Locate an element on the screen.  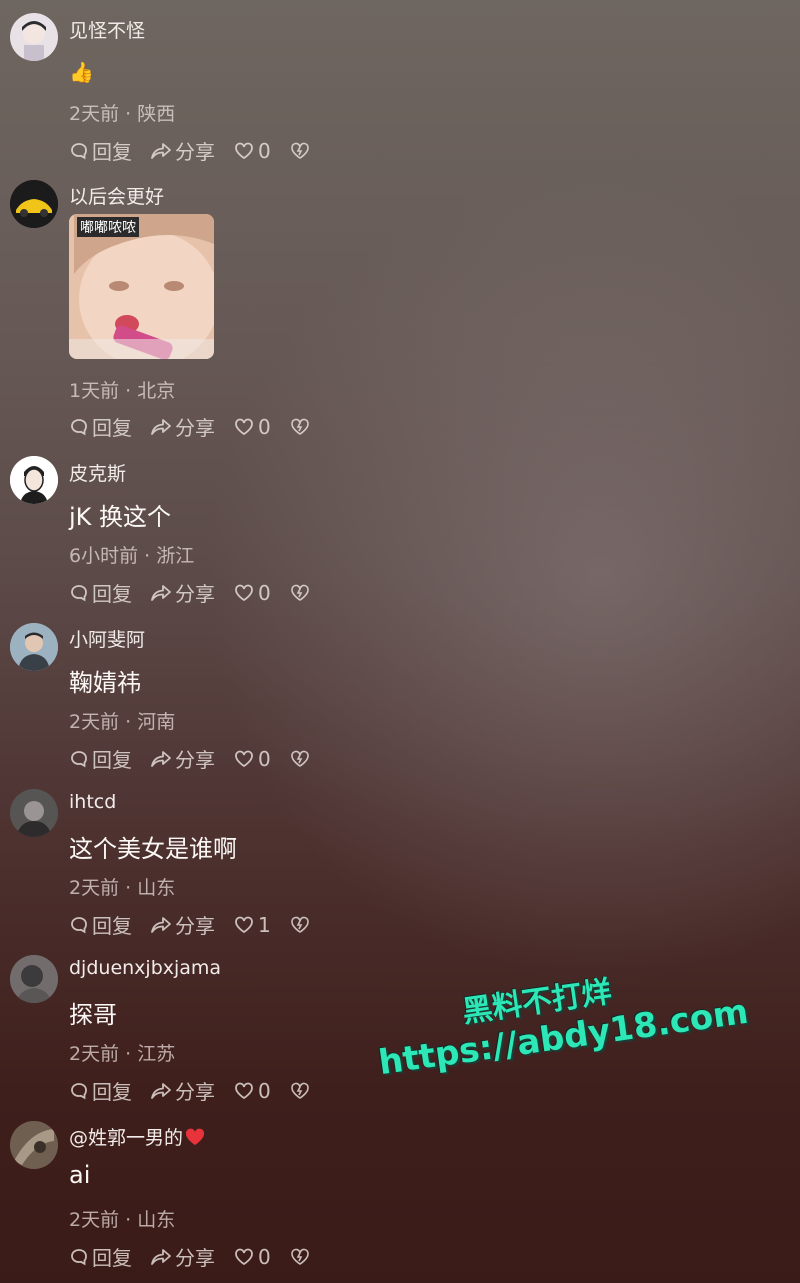
comment-text: ai is located at coordinates (80, 1175).